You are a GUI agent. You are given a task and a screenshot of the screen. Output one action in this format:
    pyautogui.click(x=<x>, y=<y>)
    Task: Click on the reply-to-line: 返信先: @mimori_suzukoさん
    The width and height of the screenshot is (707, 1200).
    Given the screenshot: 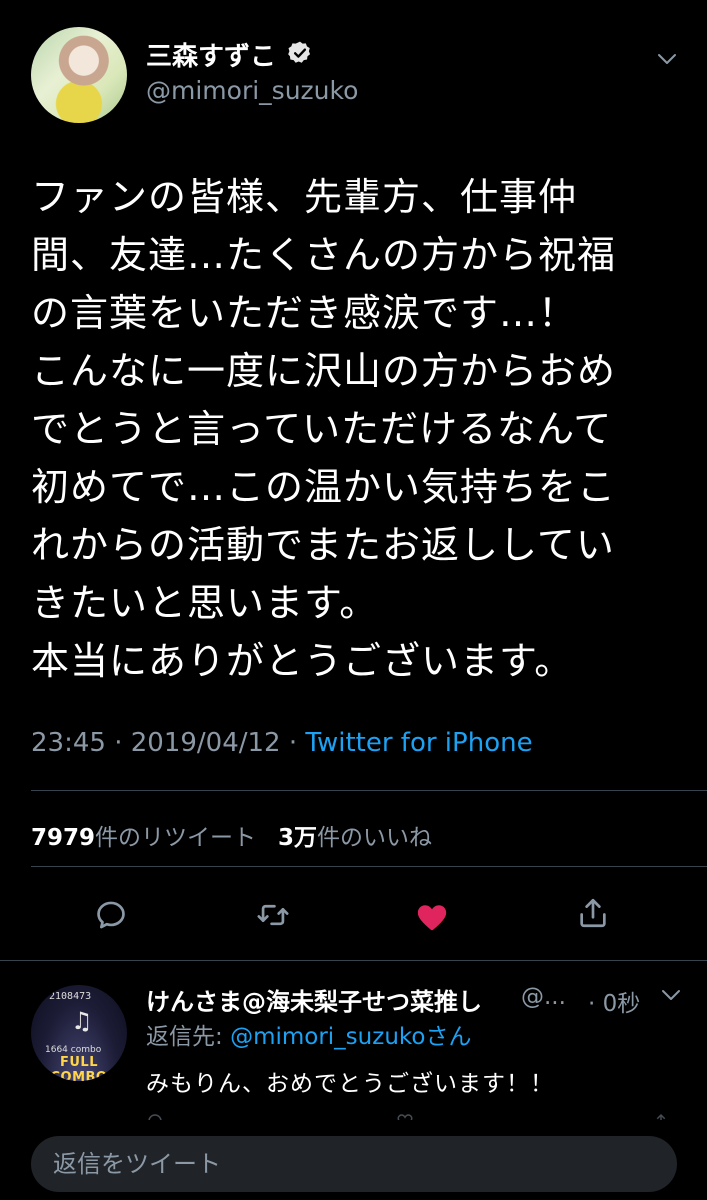 What is the action you would take?
    pyautogui.click(x=308, y=1034)
    